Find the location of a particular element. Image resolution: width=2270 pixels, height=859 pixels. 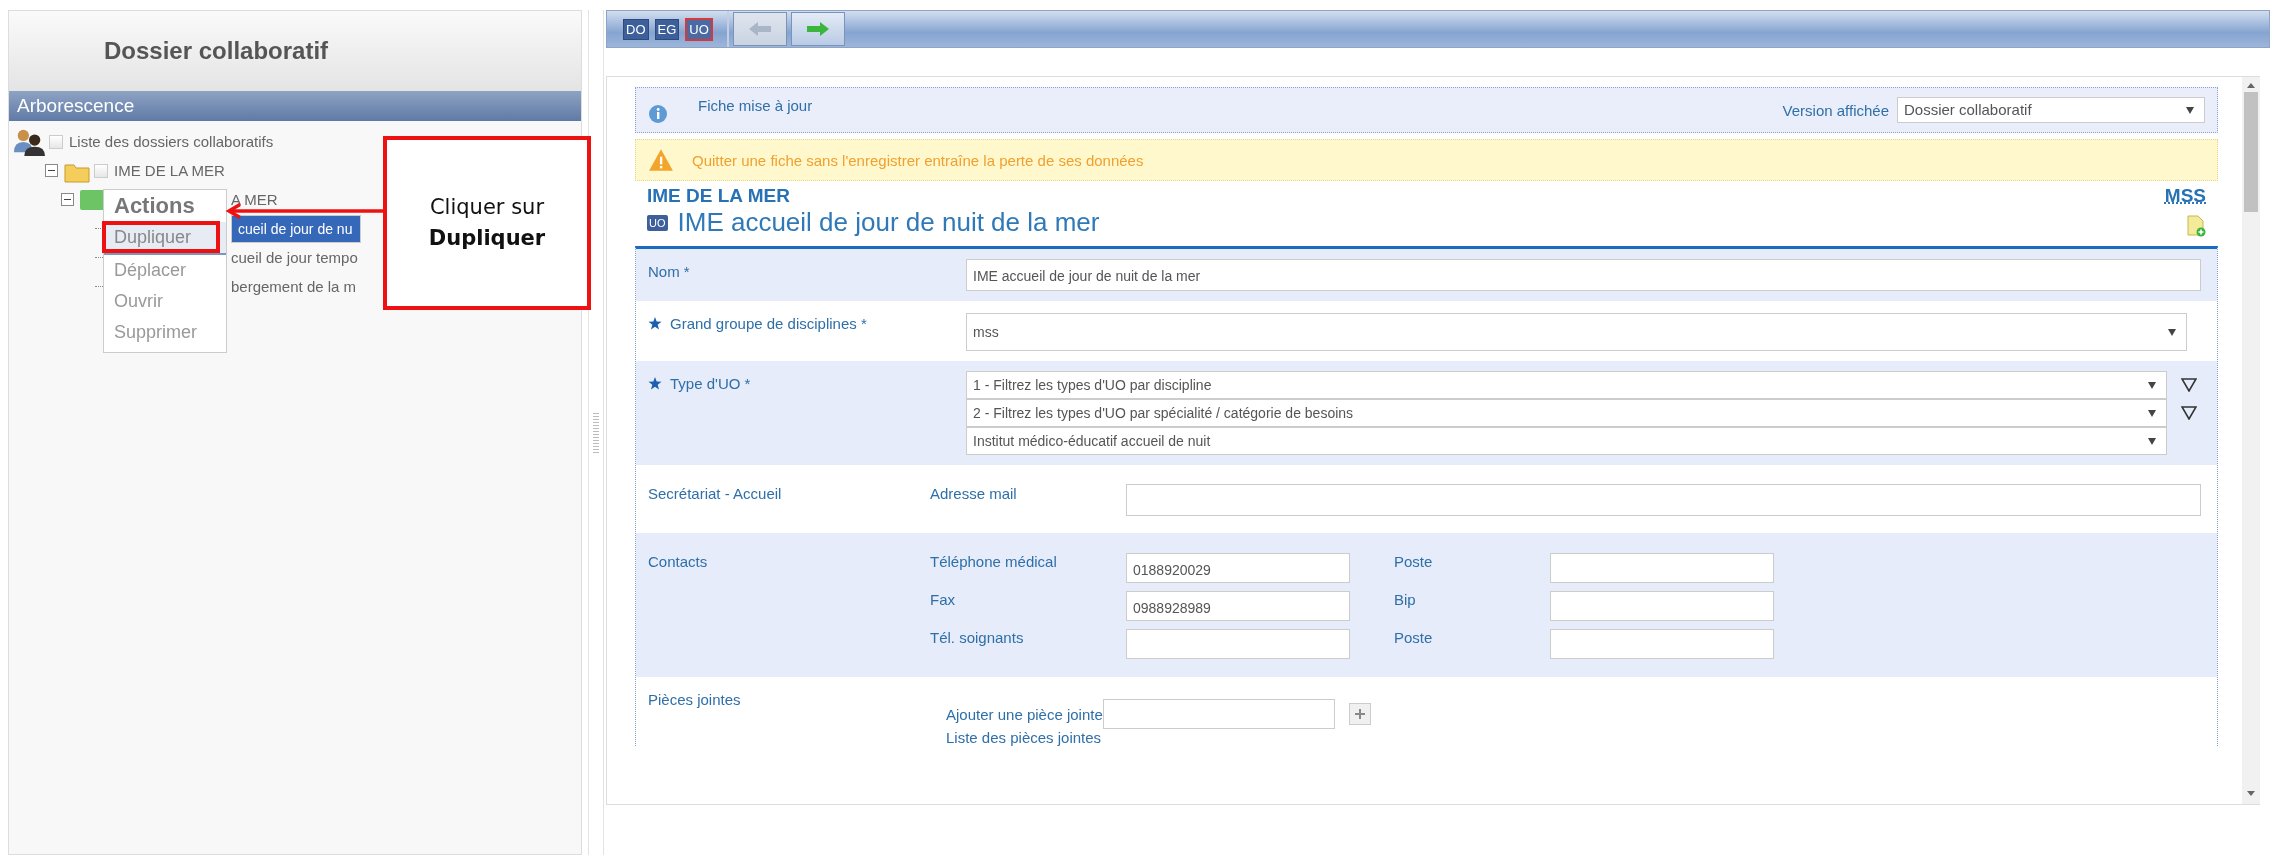

section-header: Arborescence is located at coordinates (295, 106).